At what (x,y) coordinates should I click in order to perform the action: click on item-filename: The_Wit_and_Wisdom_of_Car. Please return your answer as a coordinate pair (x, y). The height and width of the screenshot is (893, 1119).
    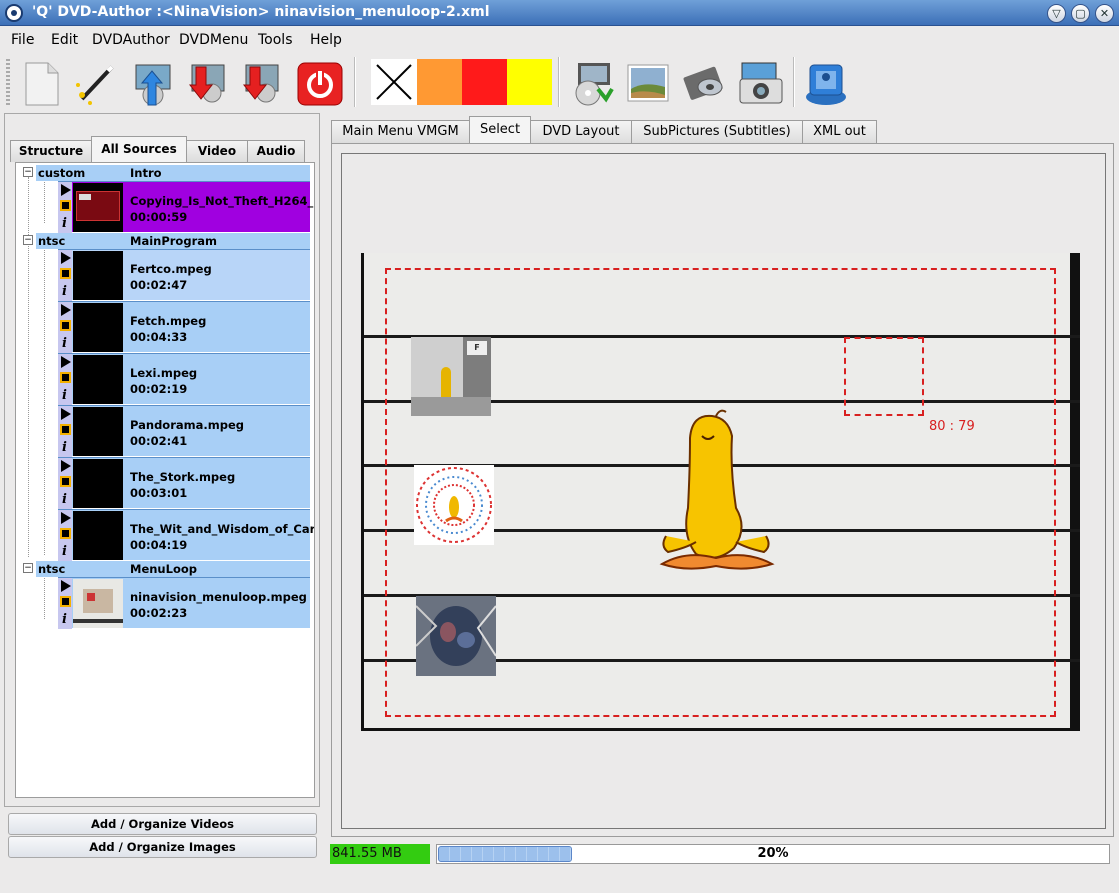
    Looking at the image, I should click on (222, 529).